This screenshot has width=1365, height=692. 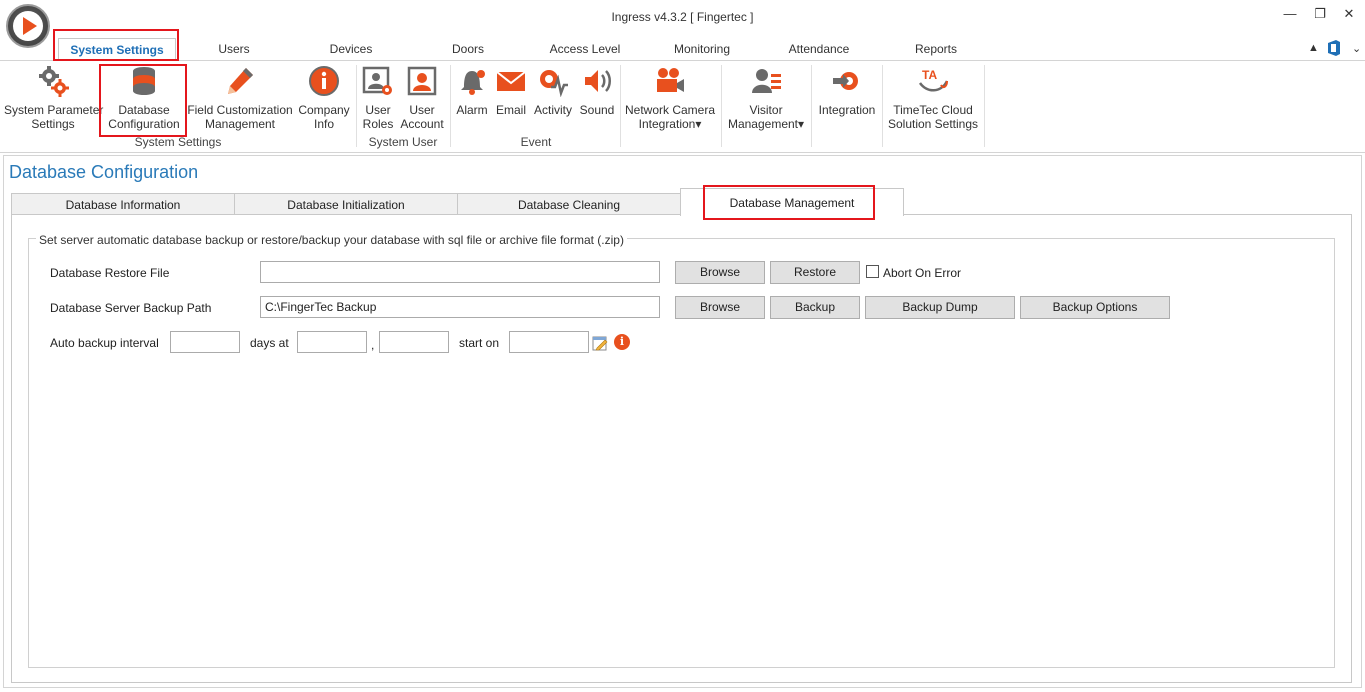 What do you see at coordinates (933, 124) in the screenshot?
I see `ribbon-label: Solution Settings` at bounding box center [933, 124].